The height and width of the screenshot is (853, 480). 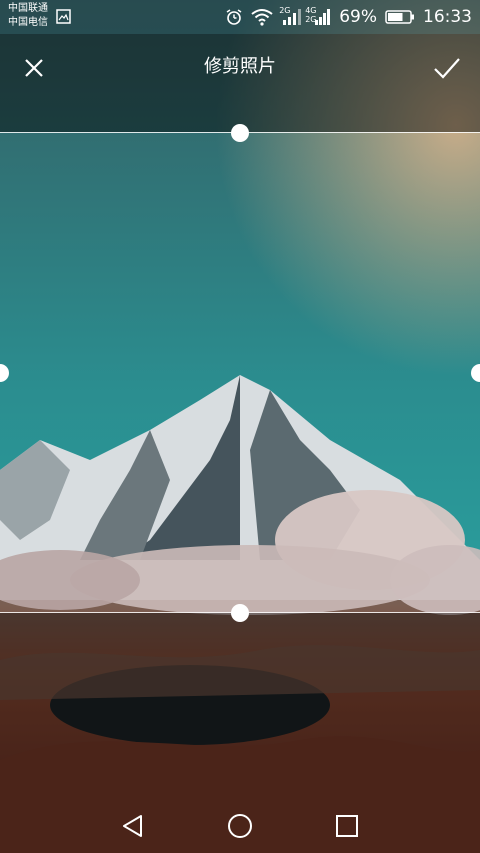 What do you see at coordinates (311, 19) in the screenshot?
I see `network-label-2g: 2G` at bounding box center [311, 19].